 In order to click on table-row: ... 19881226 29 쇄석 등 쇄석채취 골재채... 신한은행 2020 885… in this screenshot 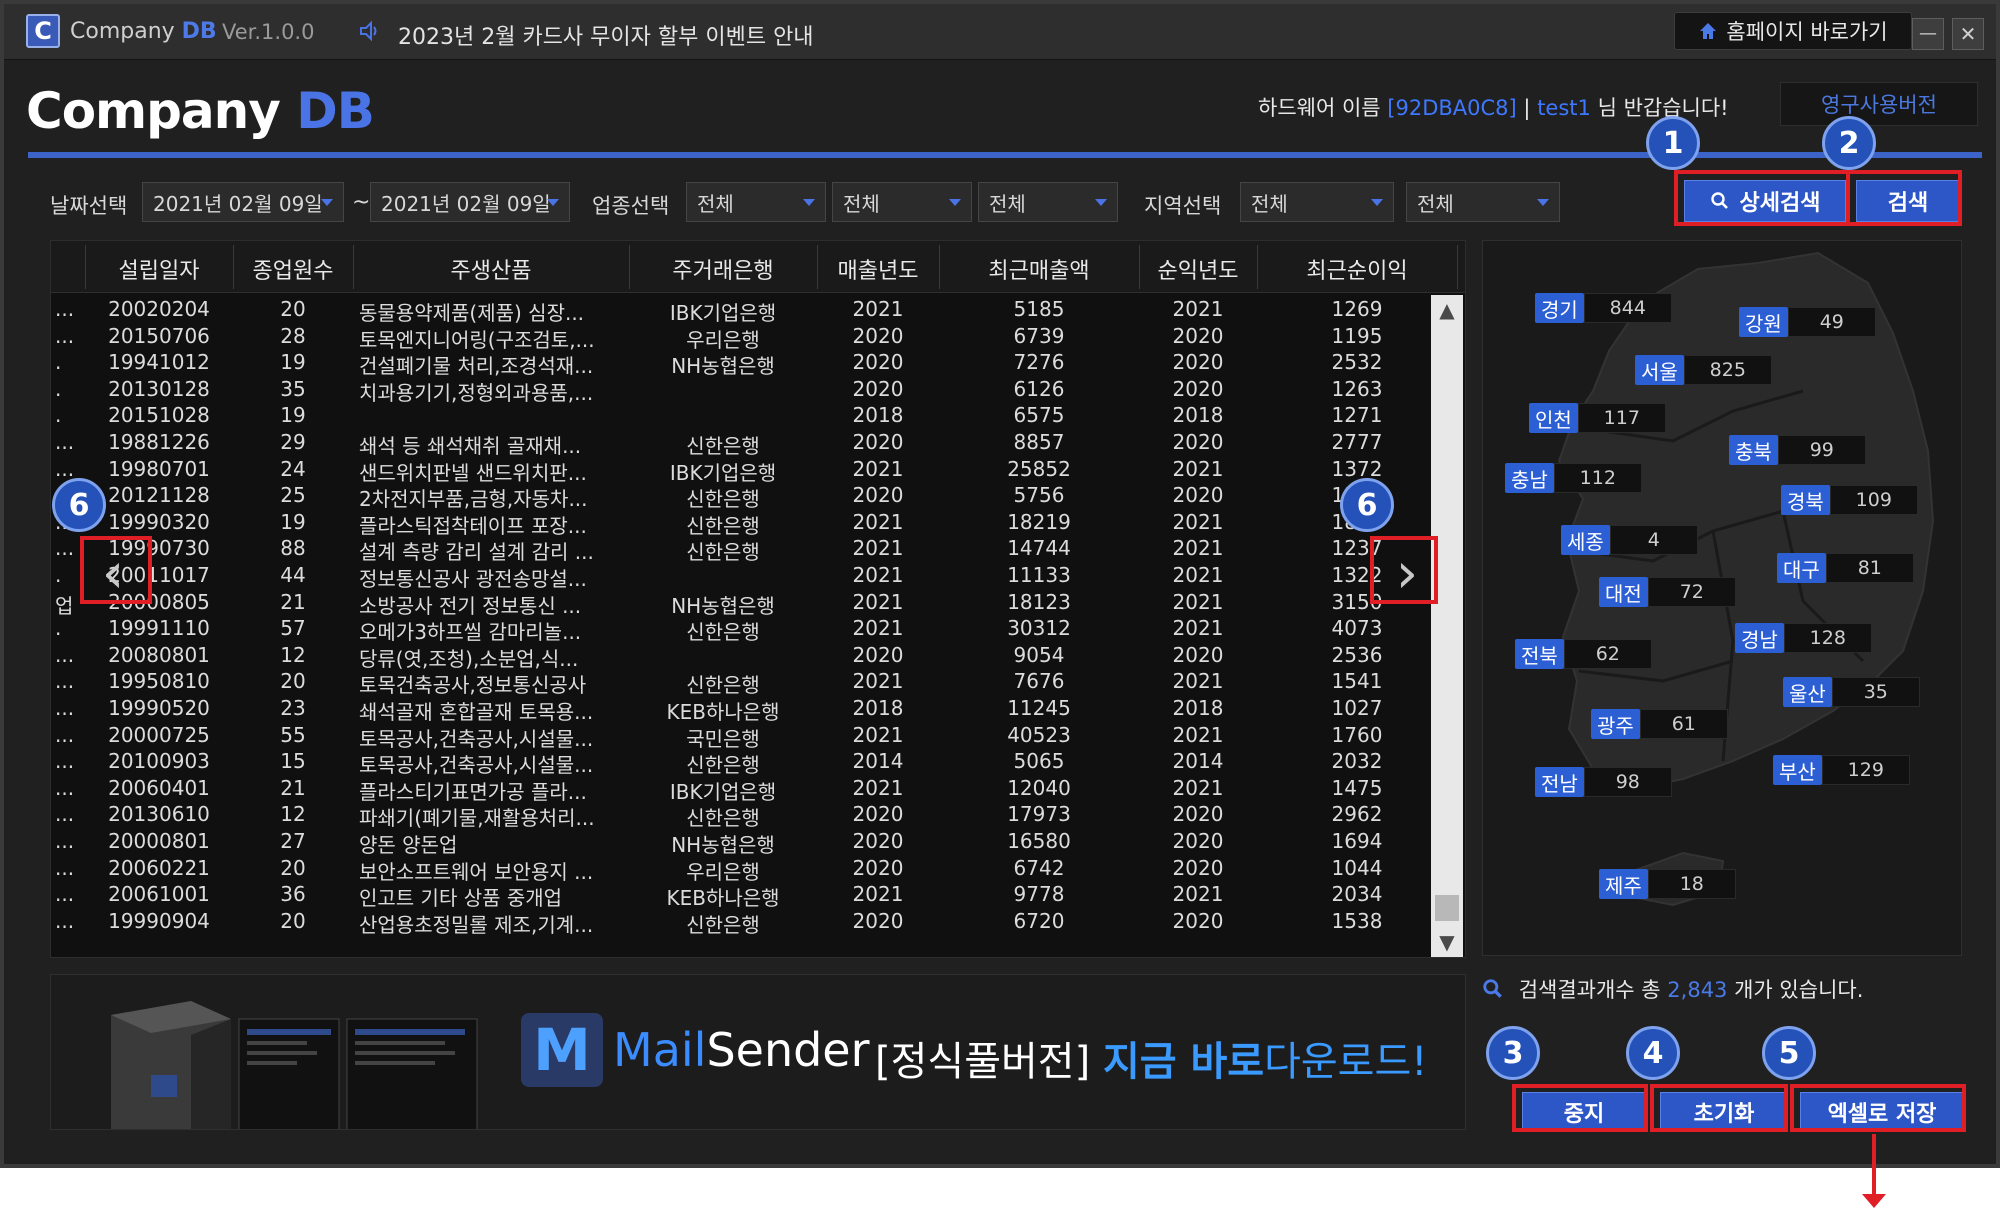, I will do `click(741, 444)`.